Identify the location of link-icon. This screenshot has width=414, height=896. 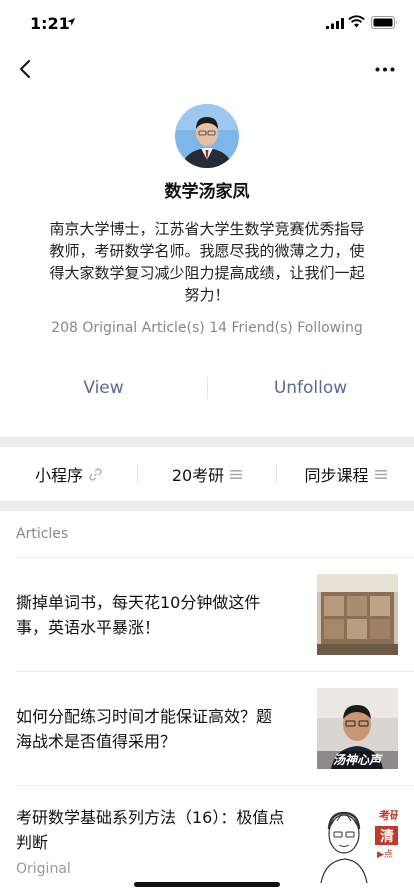
(95, 474).